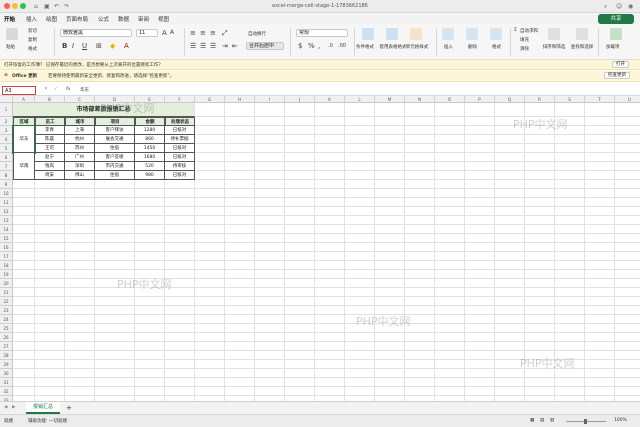  What do you see at coordinates (77, 19) in the screenshot?
I see `tab-page-layout: 页面布局` at bounding box center [77, 19].